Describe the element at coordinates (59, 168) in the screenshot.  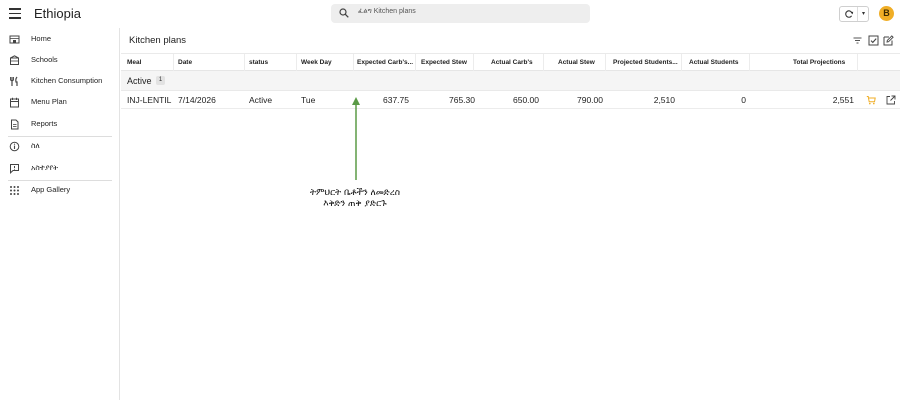
I see `sidebar-item-feedback: አስተያየት` at that location.